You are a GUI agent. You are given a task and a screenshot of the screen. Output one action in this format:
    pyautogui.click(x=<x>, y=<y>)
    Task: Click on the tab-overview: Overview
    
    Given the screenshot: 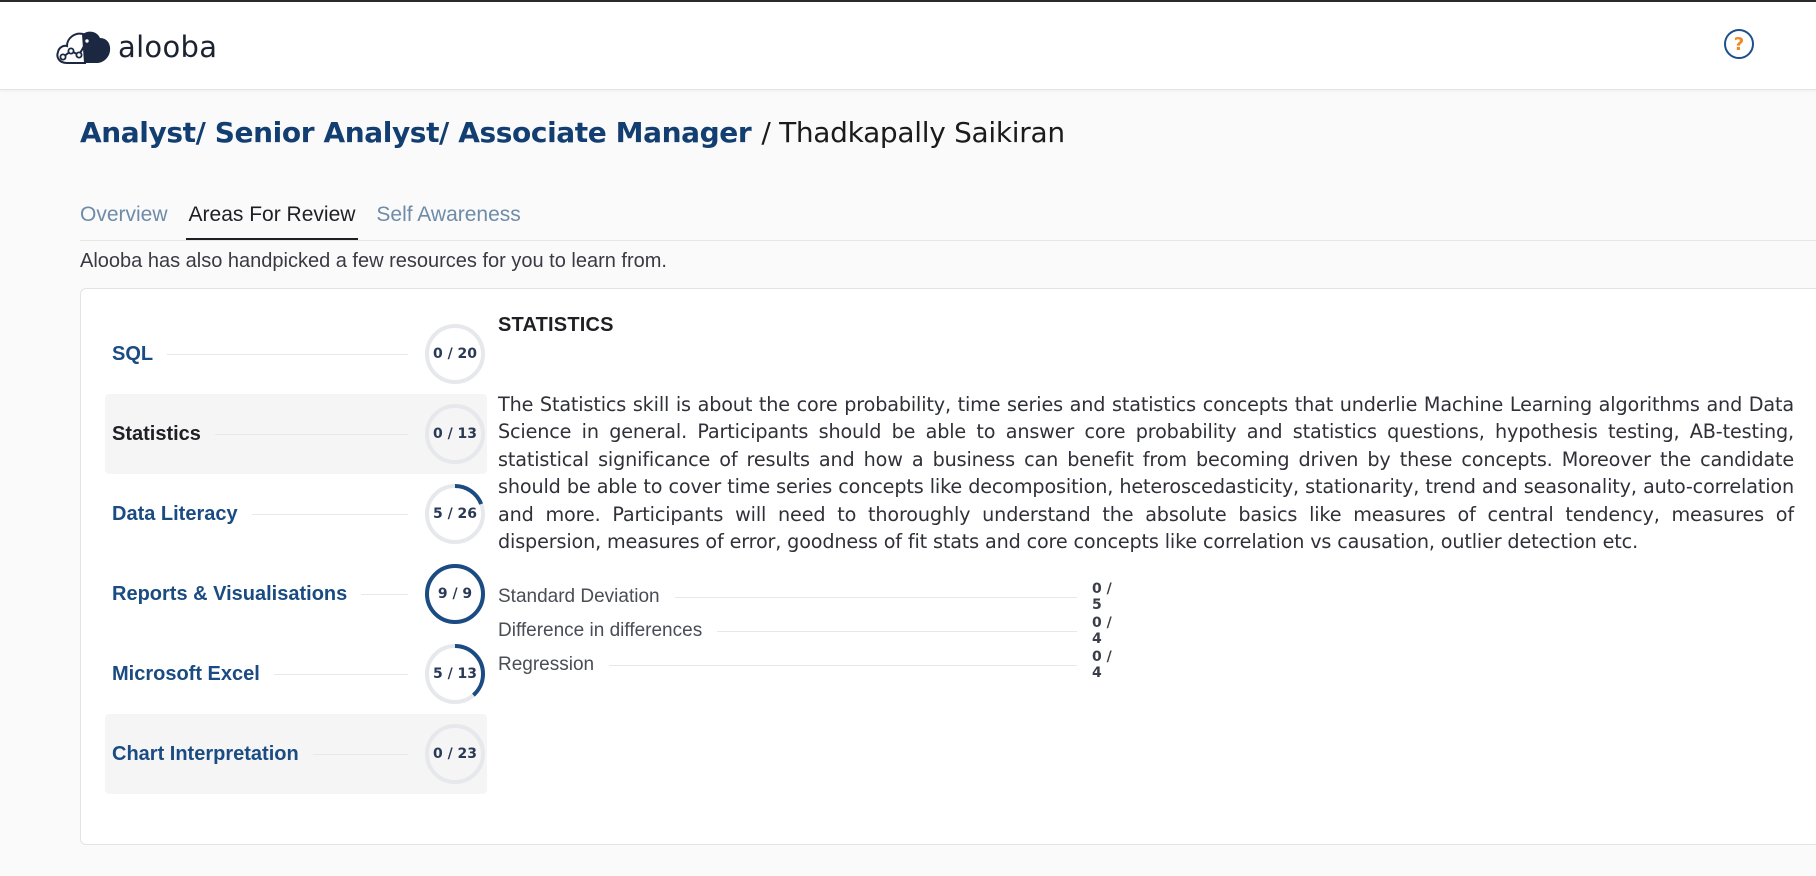 What is the action you would take?
    pyautogui.click(x=124, y=218)
    